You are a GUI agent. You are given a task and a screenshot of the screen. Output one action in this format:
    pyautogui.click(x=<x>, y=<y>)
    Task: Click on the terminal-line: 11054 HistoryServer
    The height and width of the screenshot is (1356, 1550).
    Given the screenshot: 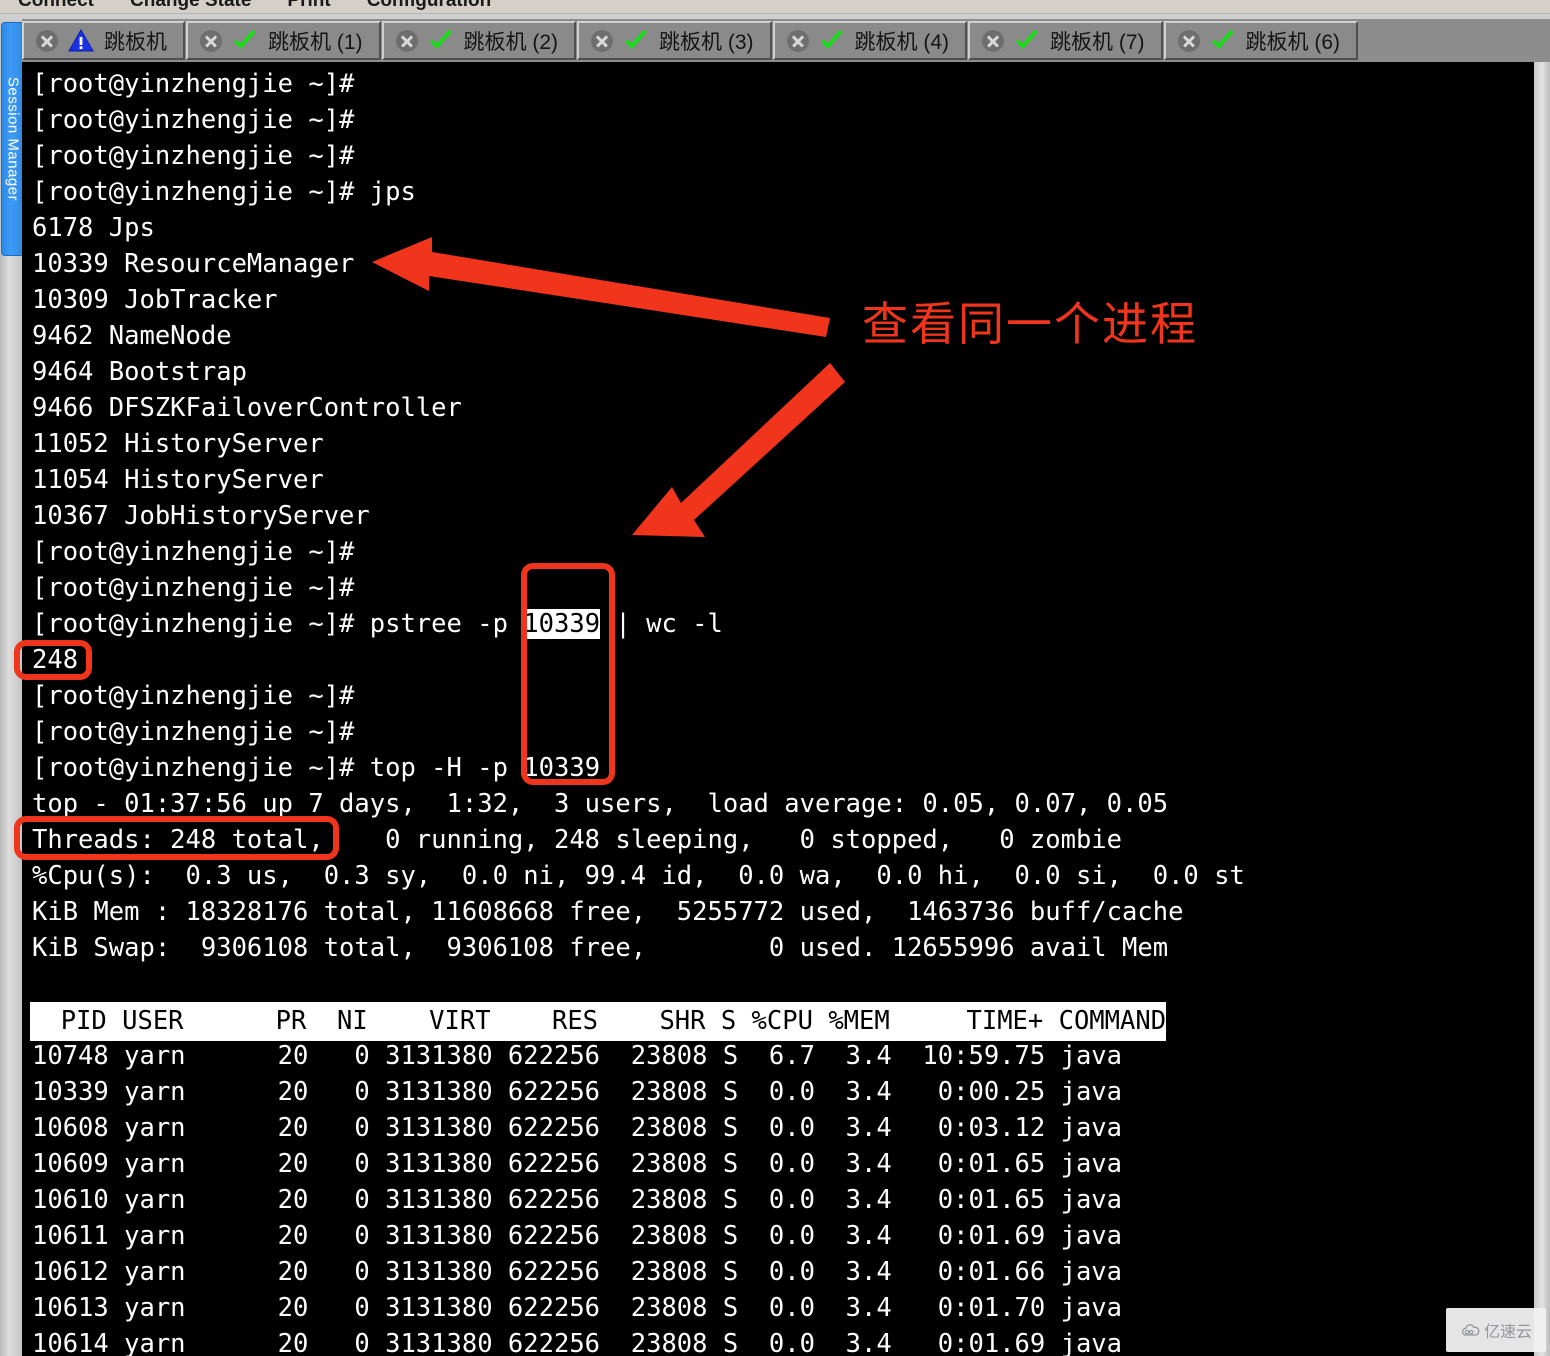 What is the action you would take?
    pyautogui.click(x=178, y=480)
    